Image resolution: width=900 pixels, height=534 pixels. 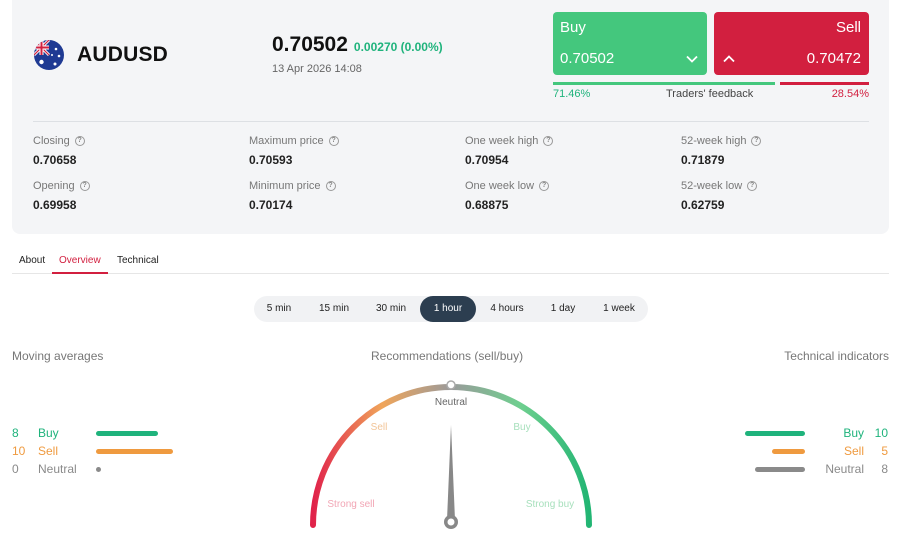 What do you see at coordinates (294, 151) in the screenshot?
I see `stat-maximum-price: Maximum price? 0.70593` at bounding box center [294, 151].